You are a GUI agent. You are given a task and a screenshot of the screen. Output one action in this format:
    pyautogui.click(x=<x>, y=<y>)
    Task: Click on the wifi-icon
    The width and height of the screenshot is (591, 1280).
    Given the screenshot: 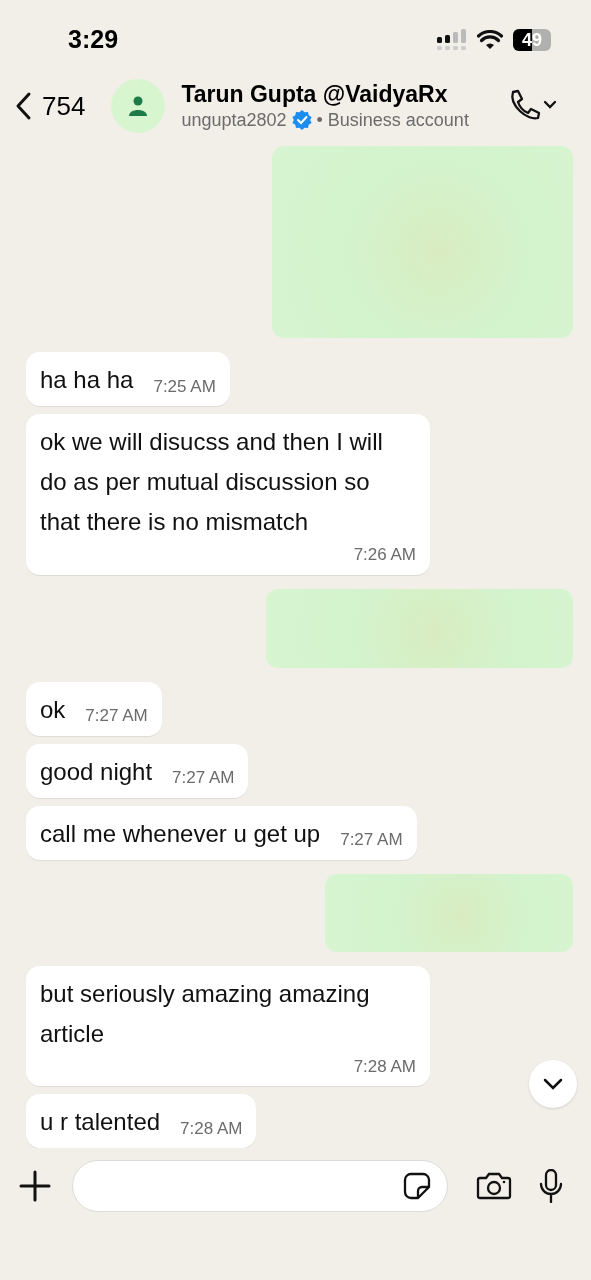 What is the action you would take?
    pyautogui.click(x=490, y=40)
    